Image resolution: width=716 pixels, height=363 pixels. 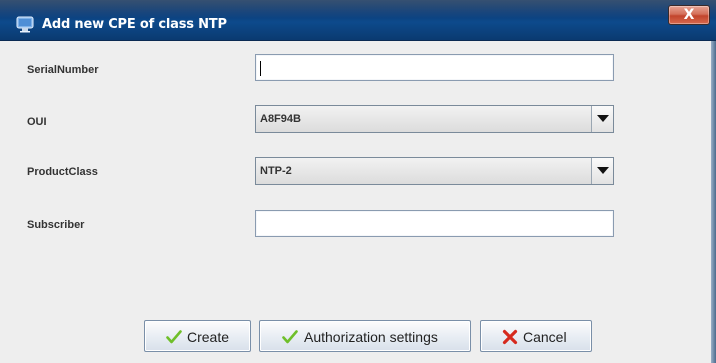 I want to click on window-frame-right, so click(x=713, y=202).